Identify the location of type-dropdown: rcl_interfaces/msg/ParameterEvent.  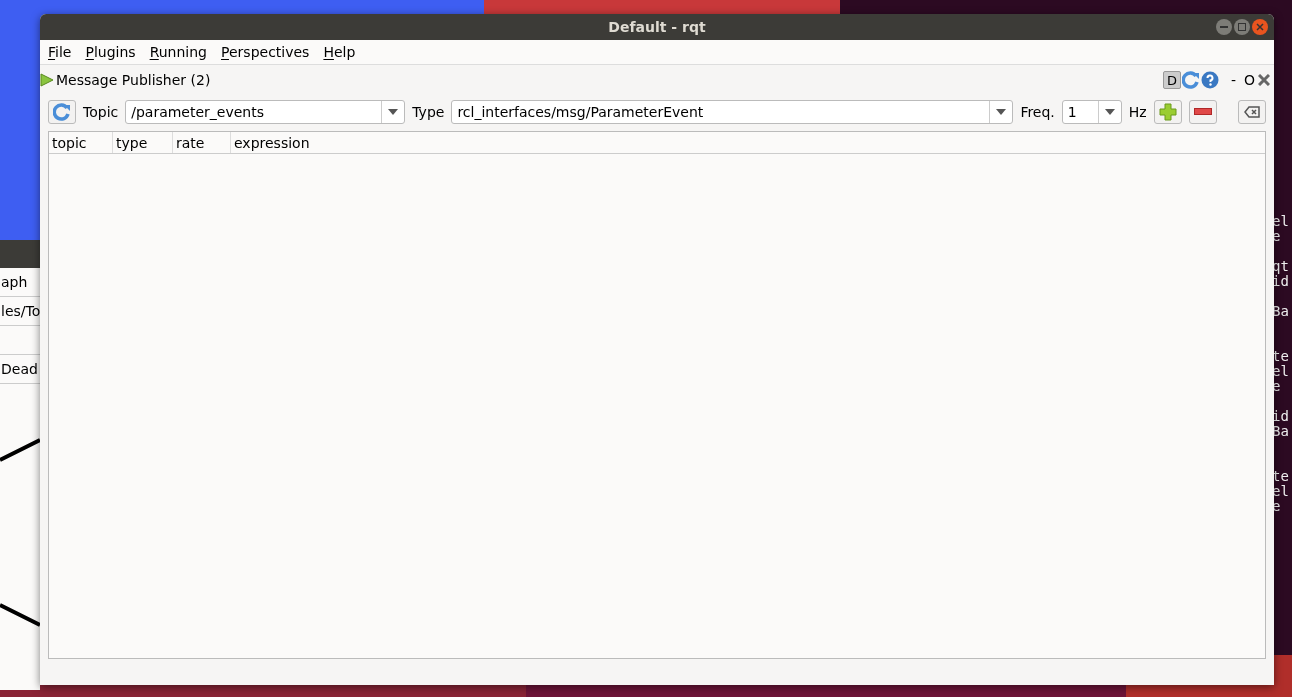
(732, 112).